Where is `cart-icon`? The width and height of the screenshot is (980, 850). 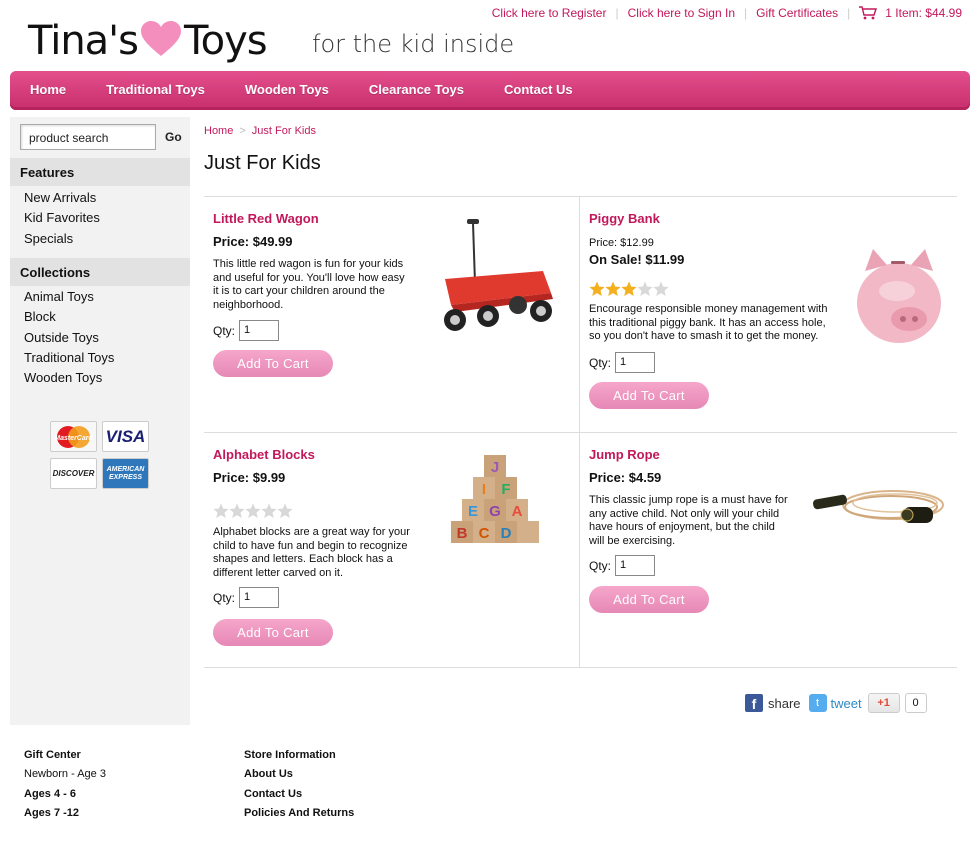 cart-icon is located at coordinates (868, 13).